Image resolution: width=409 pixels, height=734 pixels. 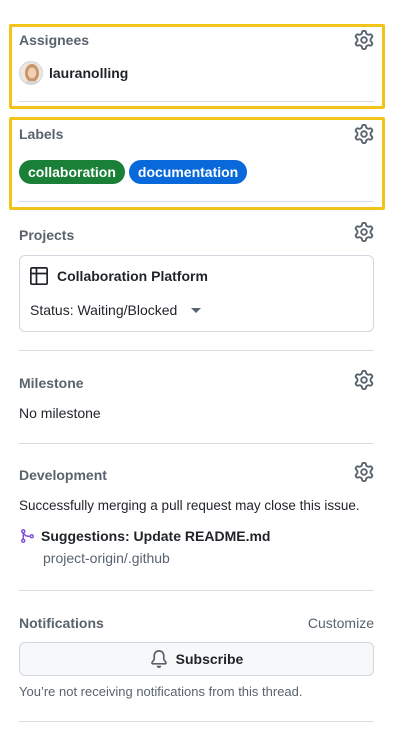 I want to click on development-gear-icon, so click(x=364, y=472).